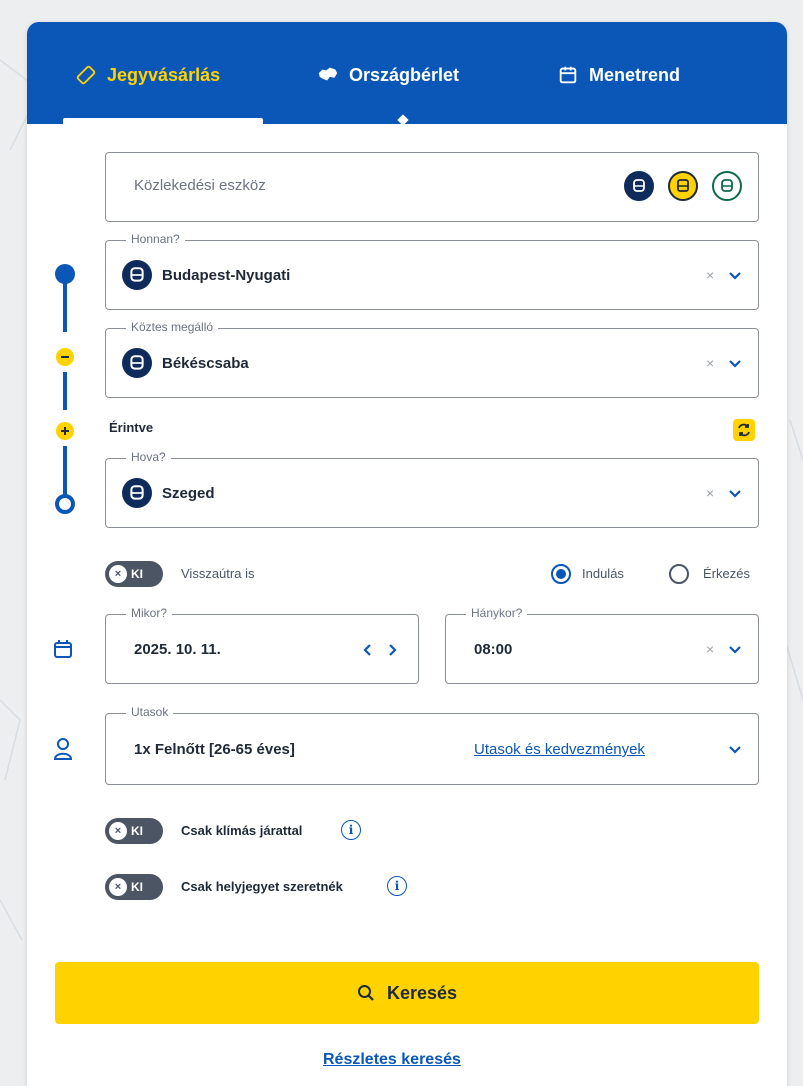 This screenshot has width=803, height=1086. What do you see at coordinates (226, 275) in the screenshot?
I see `from-value: Budapest-Nyugati` at bounding box center [226, 275].